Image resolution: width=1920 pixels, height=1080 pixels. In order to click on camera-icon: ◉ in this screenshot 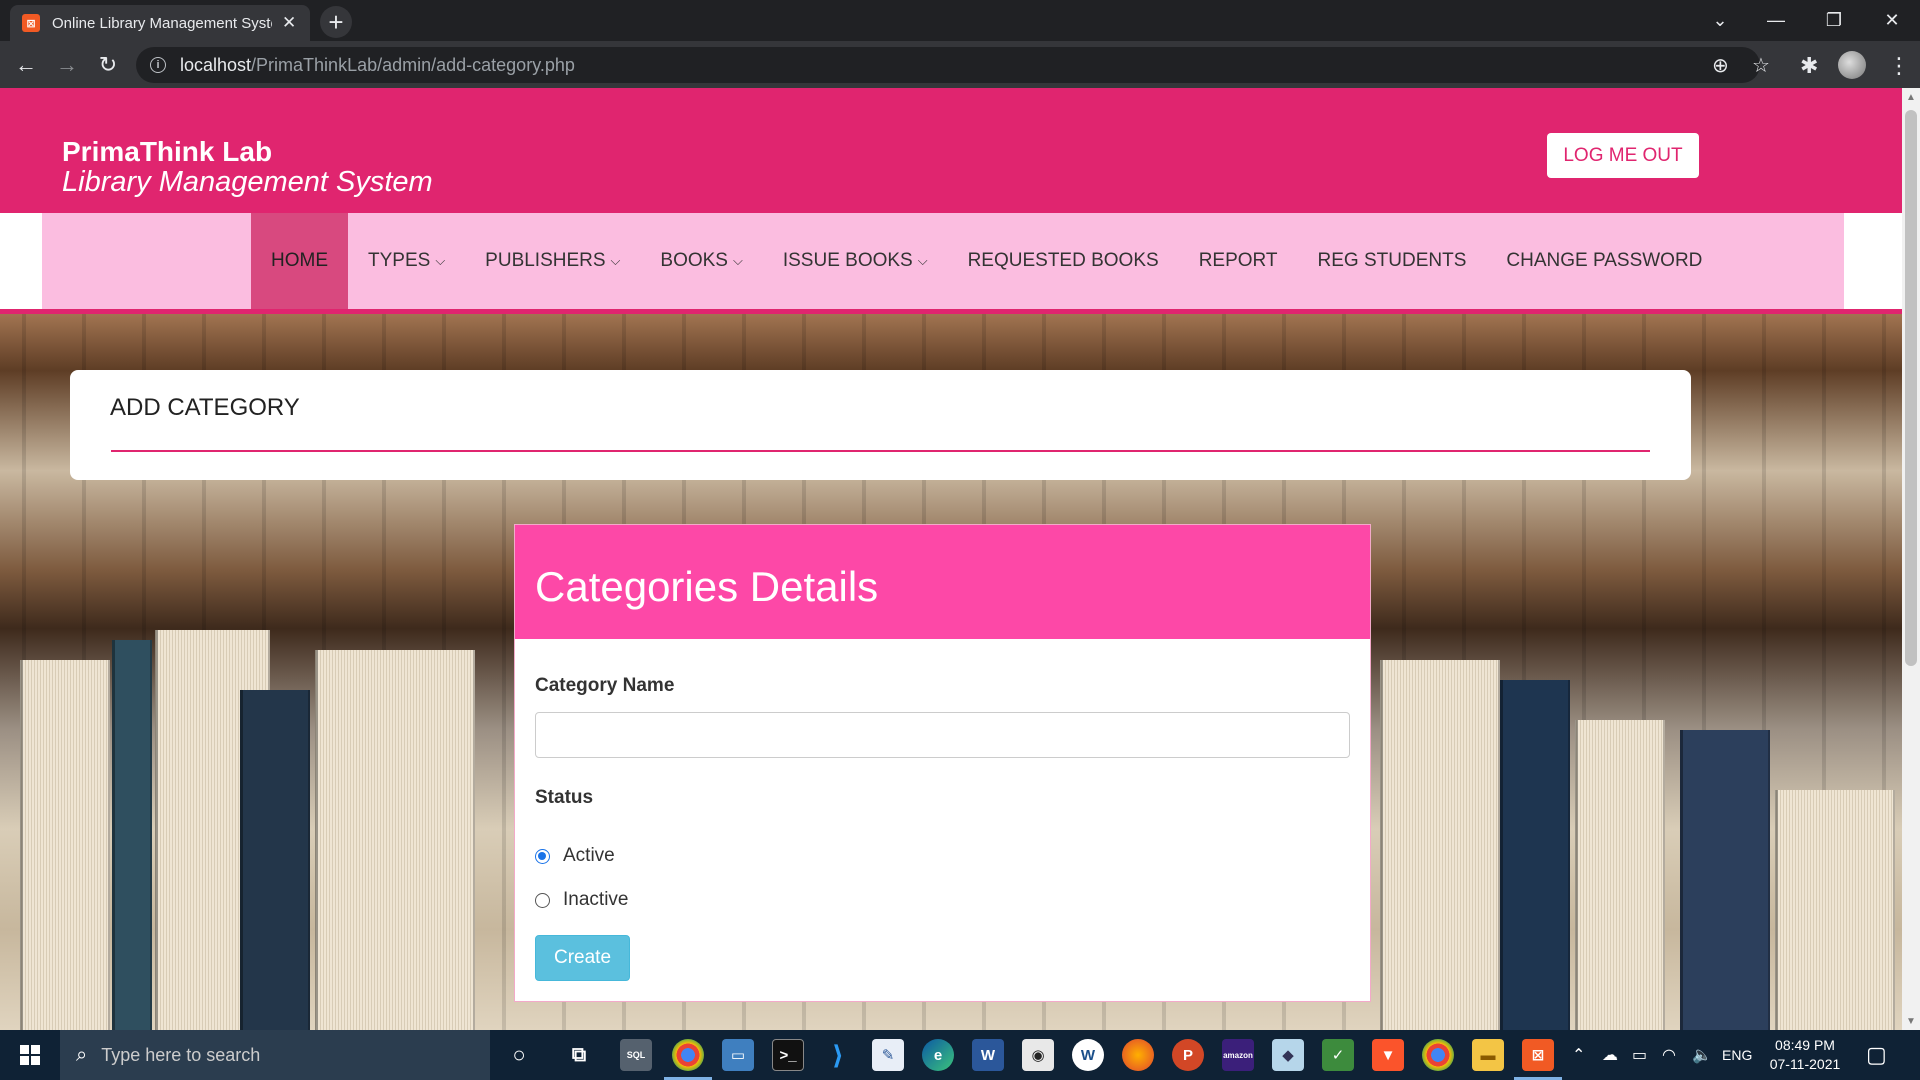, I will do `click(1038, 1055)`.